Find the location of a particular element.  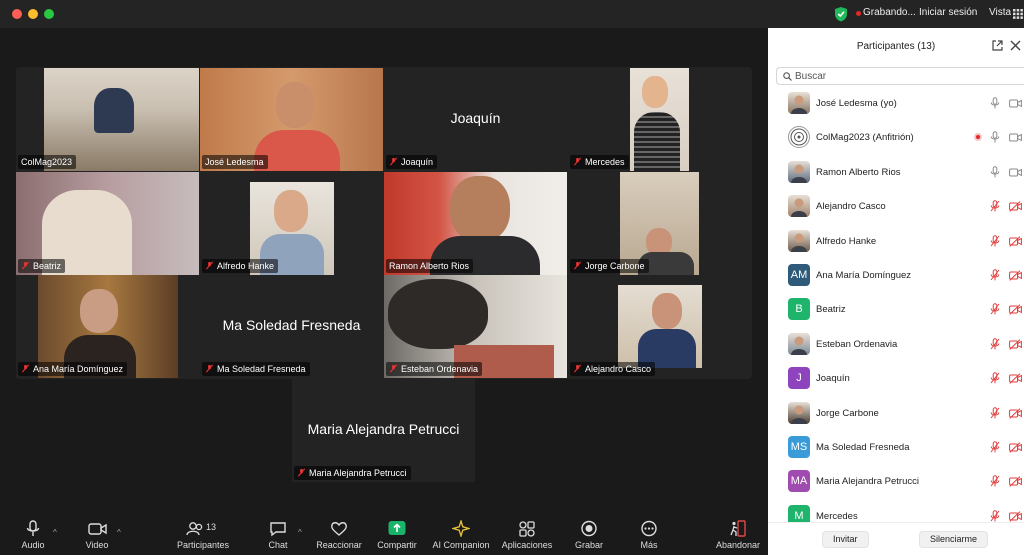

participant-row: MS Ma Soledad Fresneda is located at coordinates (896, 447).